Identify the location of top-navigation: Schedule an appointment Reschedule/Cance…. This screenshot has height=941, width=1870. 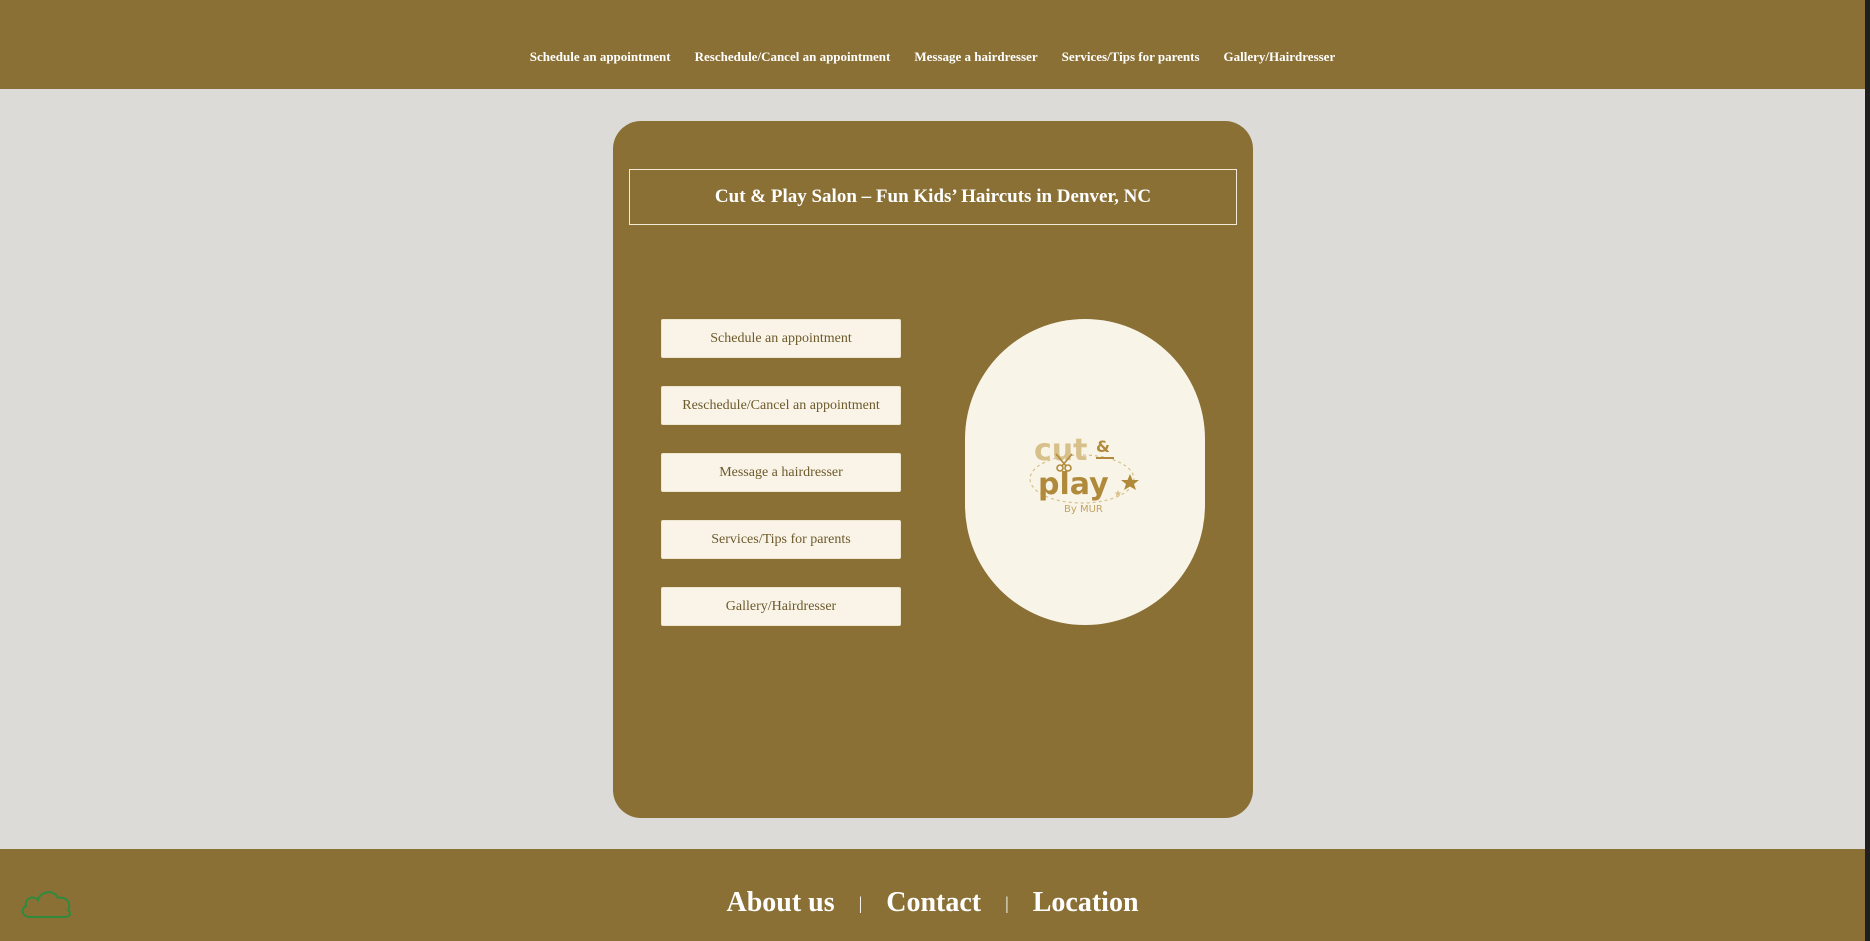
(932, 57).